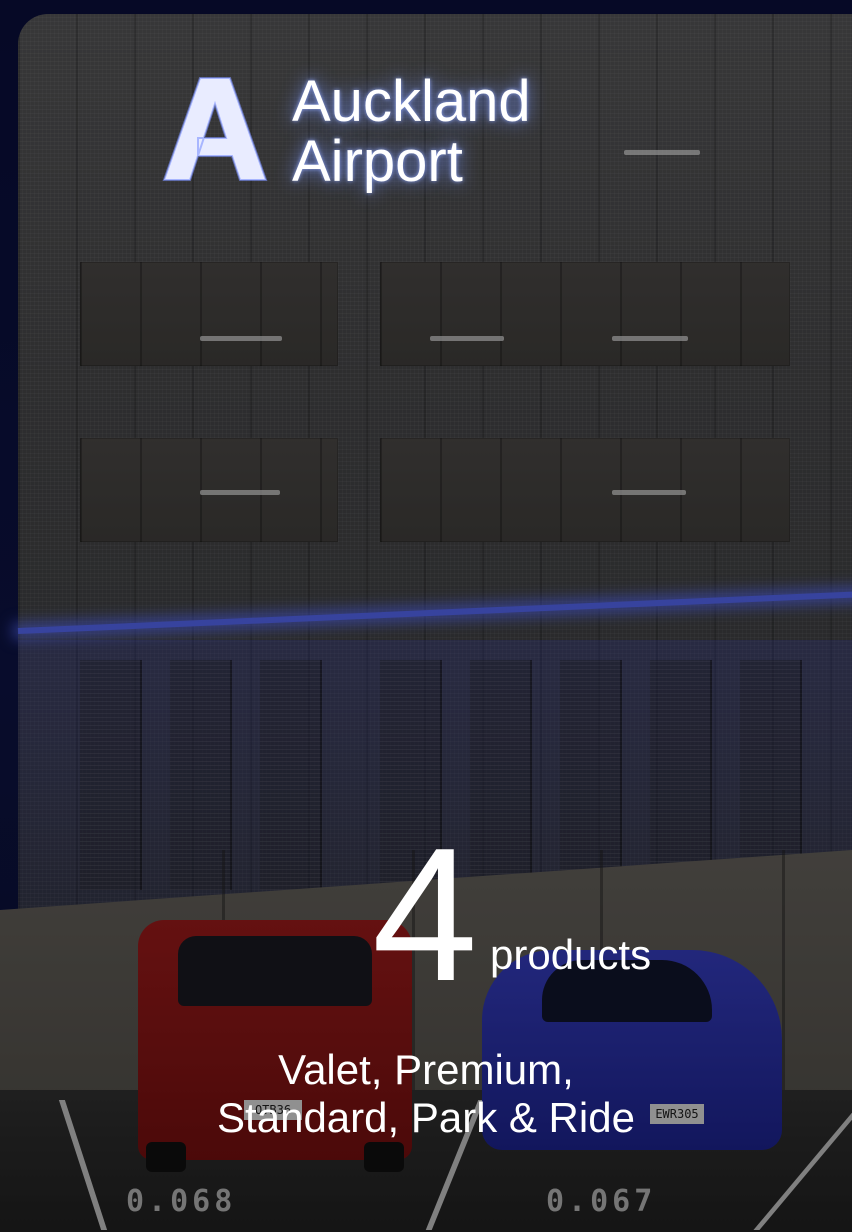 This screenshot has width=852, height=1232. Describe the element at coordinates (425, 915) in the screenshot. I see `stat-number: 4` at that location.